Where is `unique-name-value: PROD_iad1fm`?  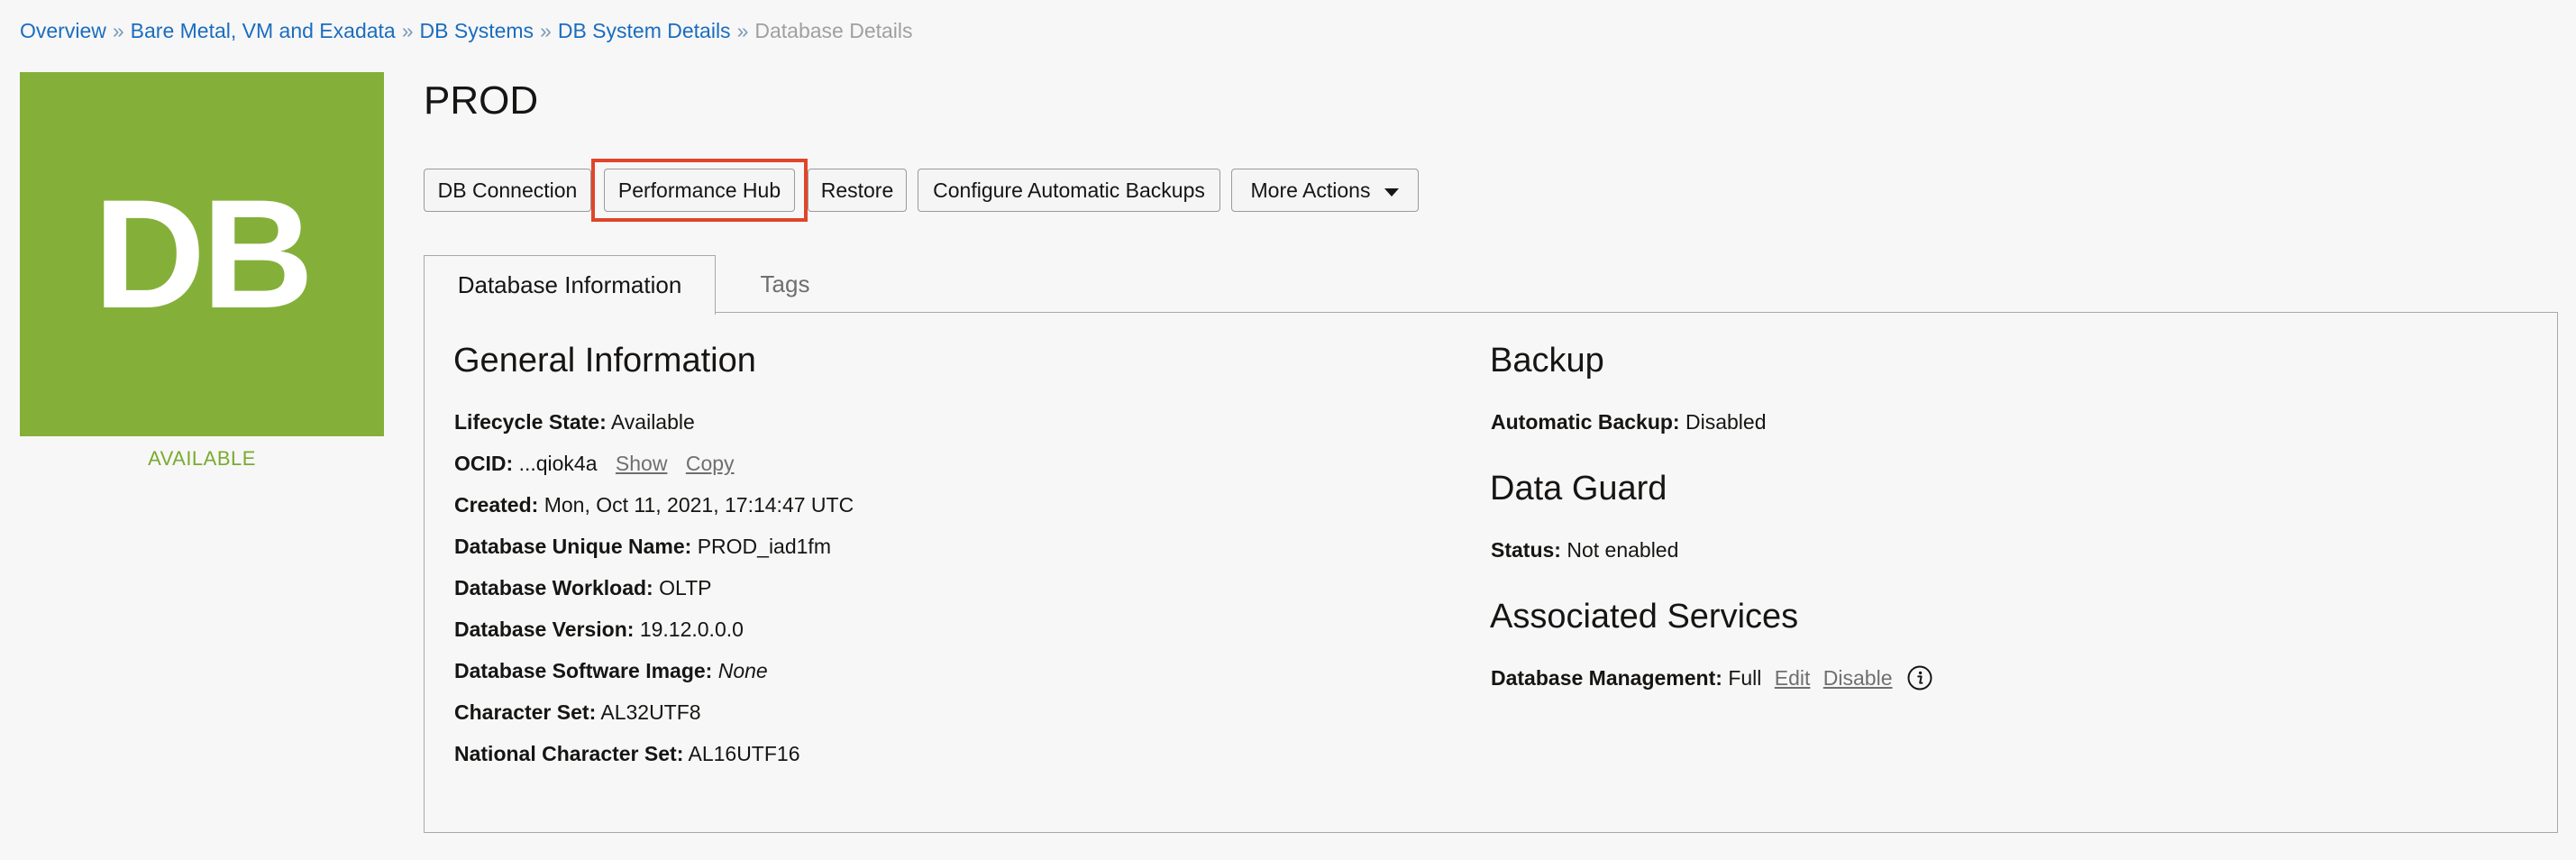
unique-name-value: PROD_iad1fm is located at coordinates (764, 546).